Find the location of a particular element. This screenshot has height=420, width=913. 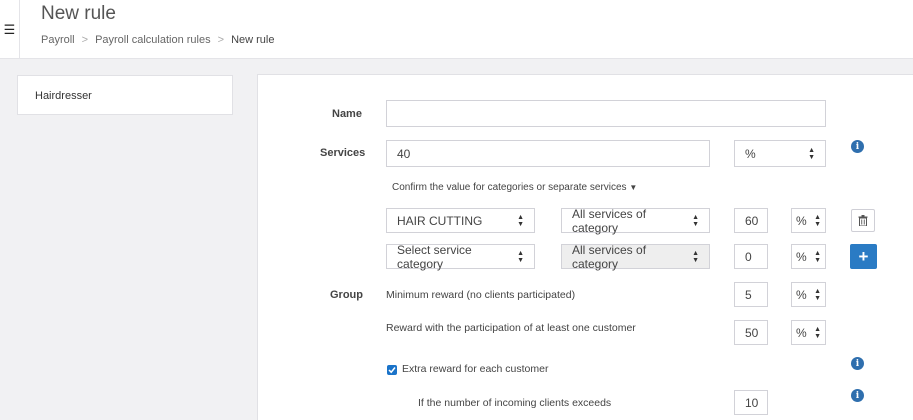

min-reward-unit-value: % is located at coordinates (801, 294).